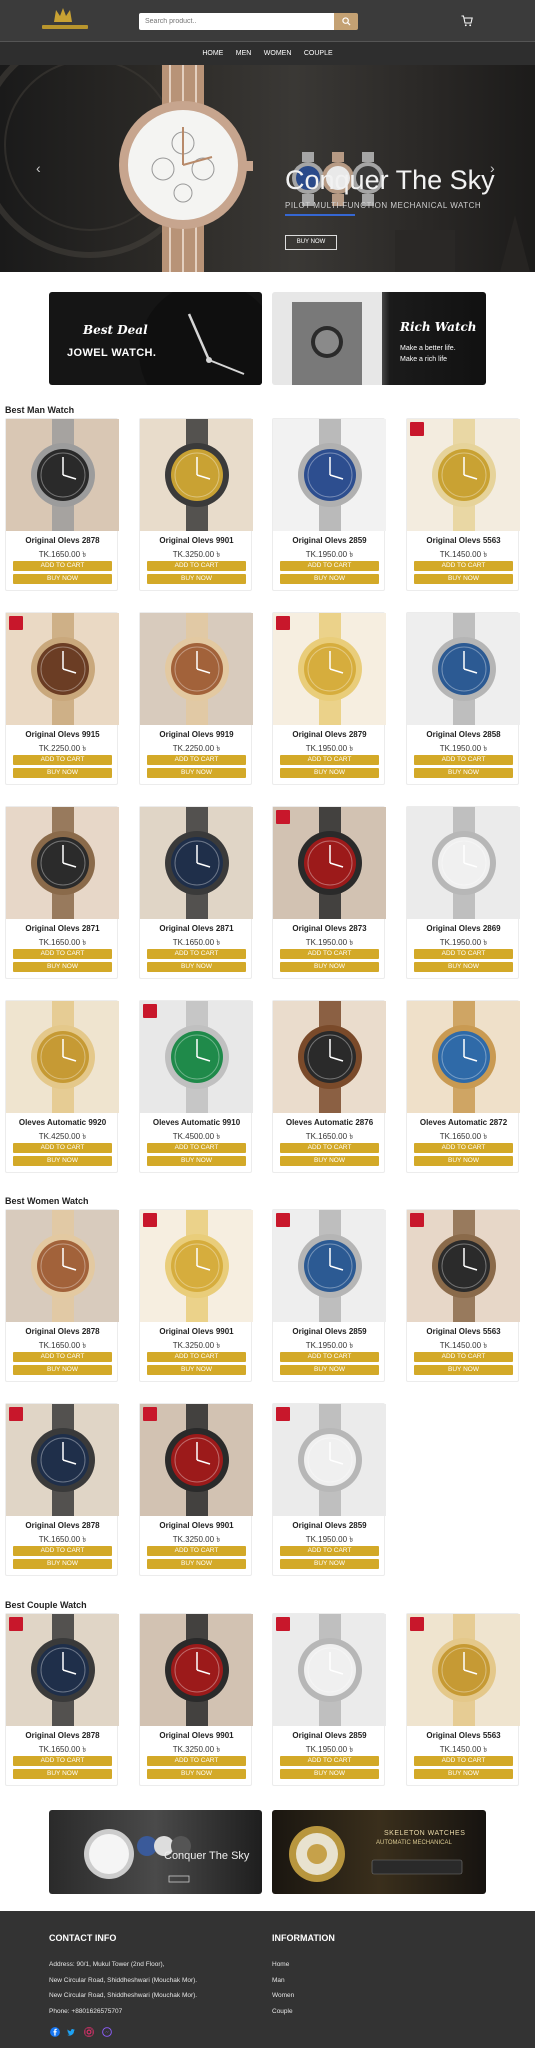 This screenshot has height=2048, width=535. Describe the element at coordinates (196, 1122) in the screenshot. I see `product-name: Oleves Automatic 9910` at that location.